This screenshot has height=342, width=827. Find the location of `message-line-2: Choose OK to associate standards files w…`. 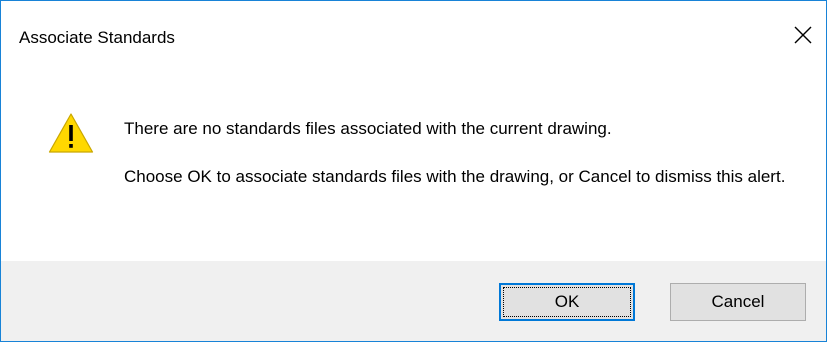

message-line-2: Choose OK to associate standards files w… is located at coordinates (455, 176).